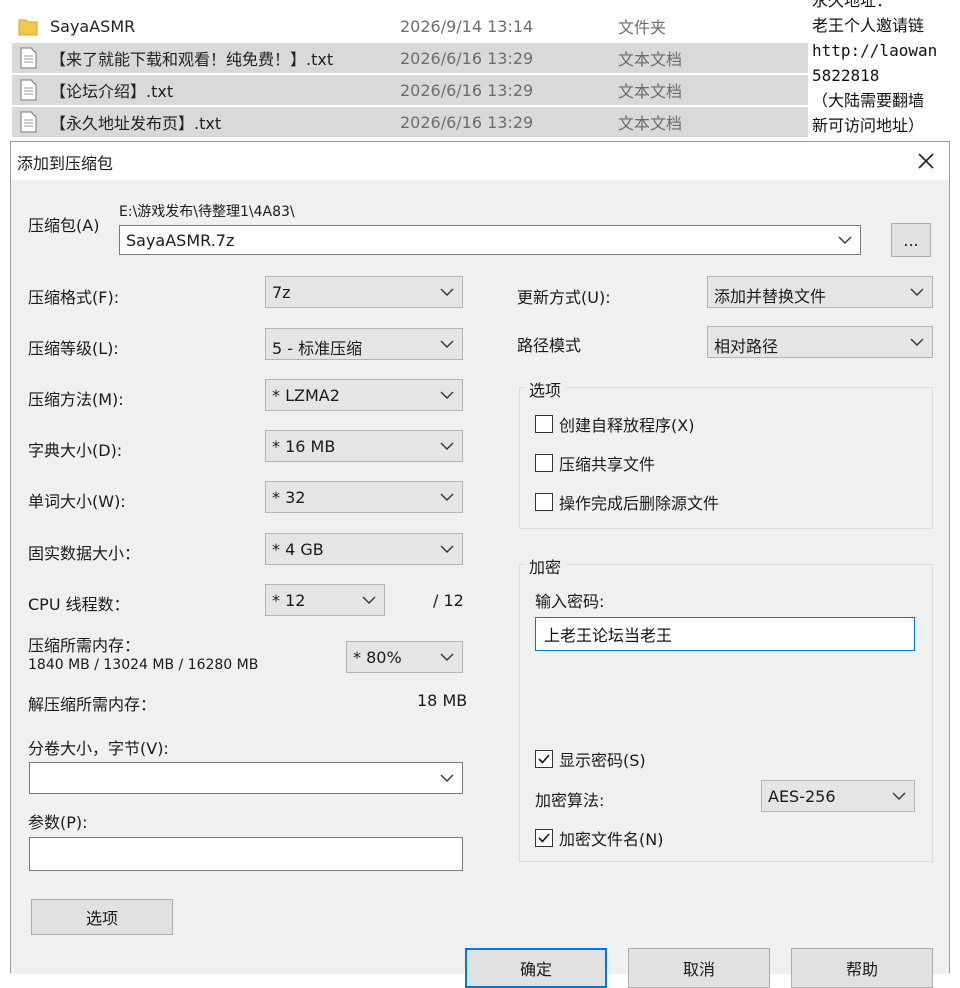 The height and width of the screenshot is (988, 960). What do you see at coordinates (76, 399) in the screenshot?
I see `method-label: 压缩方法(M):` at bounding box center [76, 399].